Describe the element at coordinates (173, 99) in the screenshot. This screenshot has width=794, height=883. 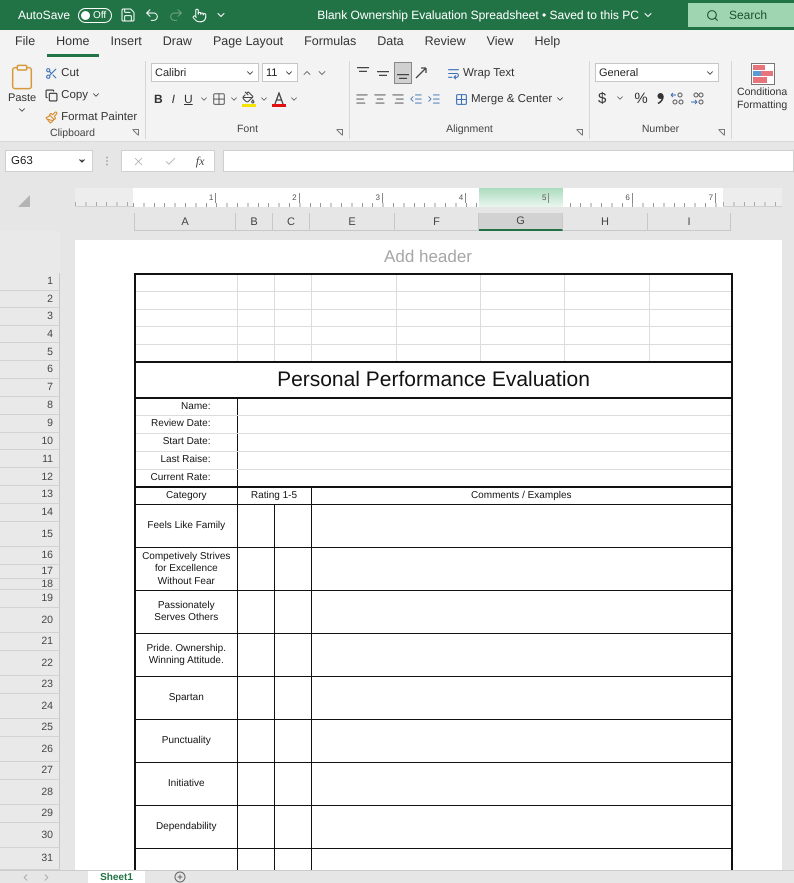
I see `italic-button: I` at that location.